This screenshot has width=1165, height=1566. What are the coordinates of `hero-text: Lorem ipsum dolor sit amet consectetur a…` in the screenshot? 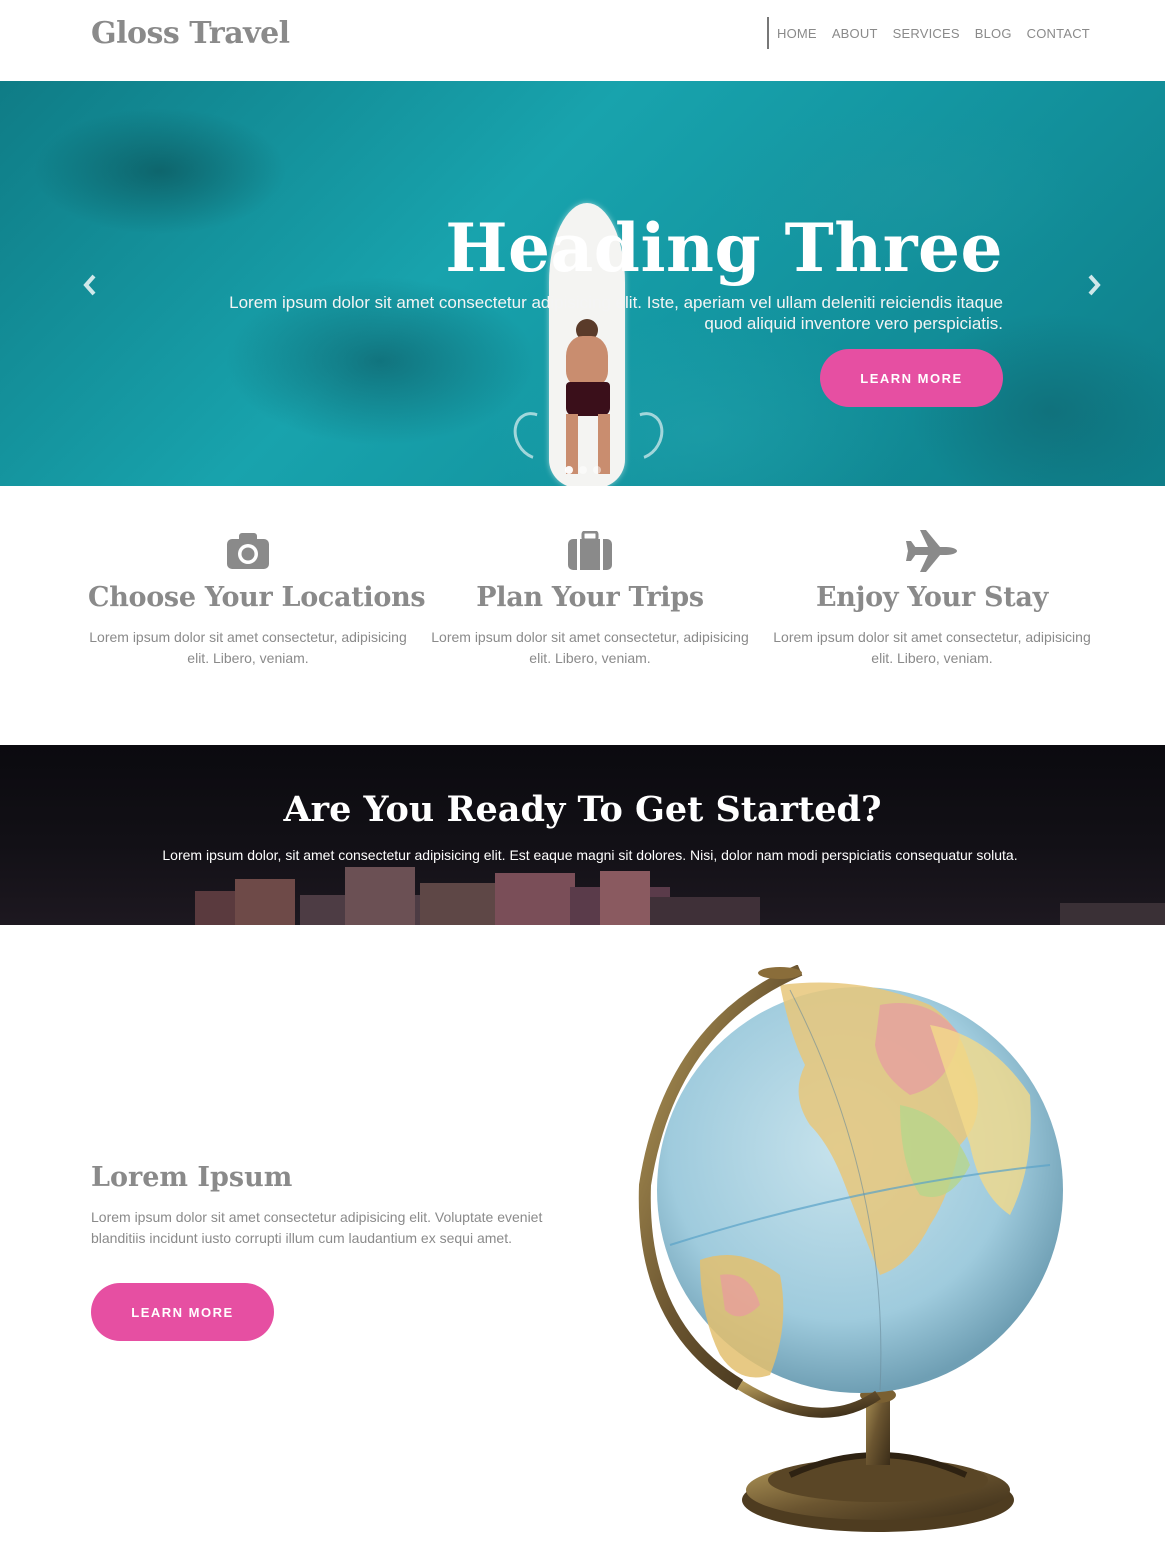 It's located at (616, 313).